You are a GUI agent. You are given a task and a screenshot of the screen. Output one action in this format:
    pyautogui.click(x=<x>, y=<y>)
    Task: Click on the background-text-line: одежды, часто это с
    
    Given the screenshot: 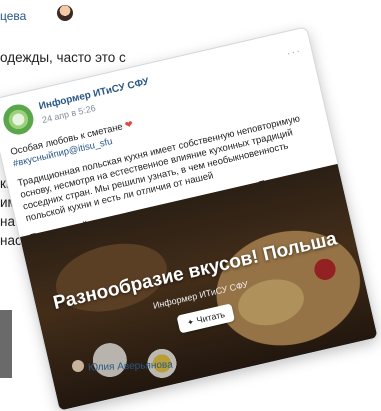 What is the action you would take?
    pyautogui.click(x=63, y=57)
    